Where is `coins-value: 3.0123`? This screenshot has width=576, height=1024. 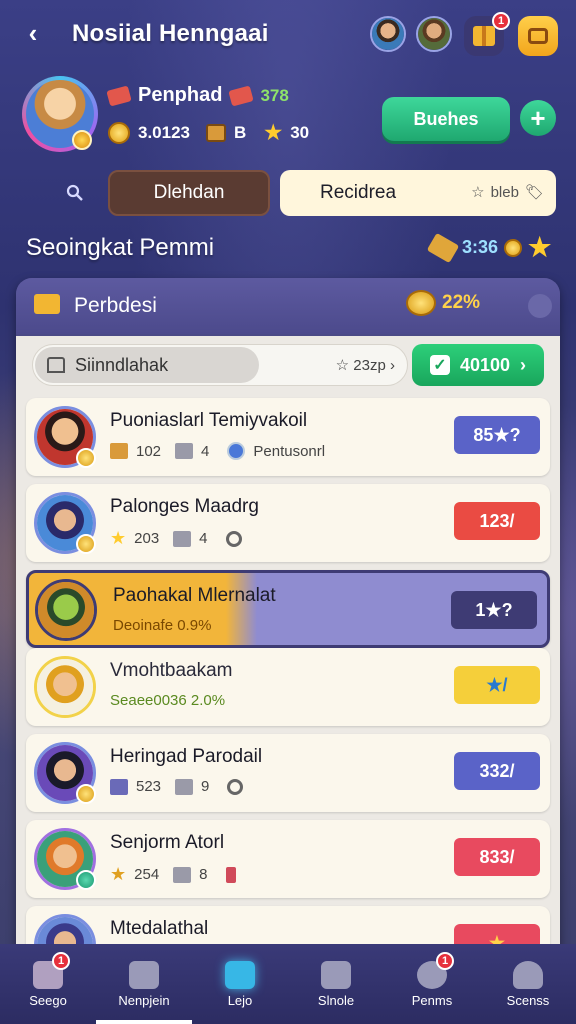 coins-value: 3.0123 is located at coordinates (164, 132).